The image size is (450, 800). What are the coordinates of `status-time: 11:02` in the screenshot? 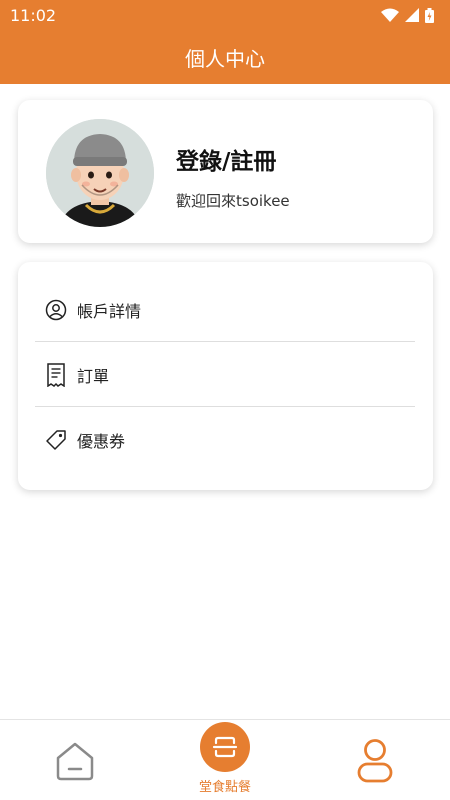 It's located at (33, 15).